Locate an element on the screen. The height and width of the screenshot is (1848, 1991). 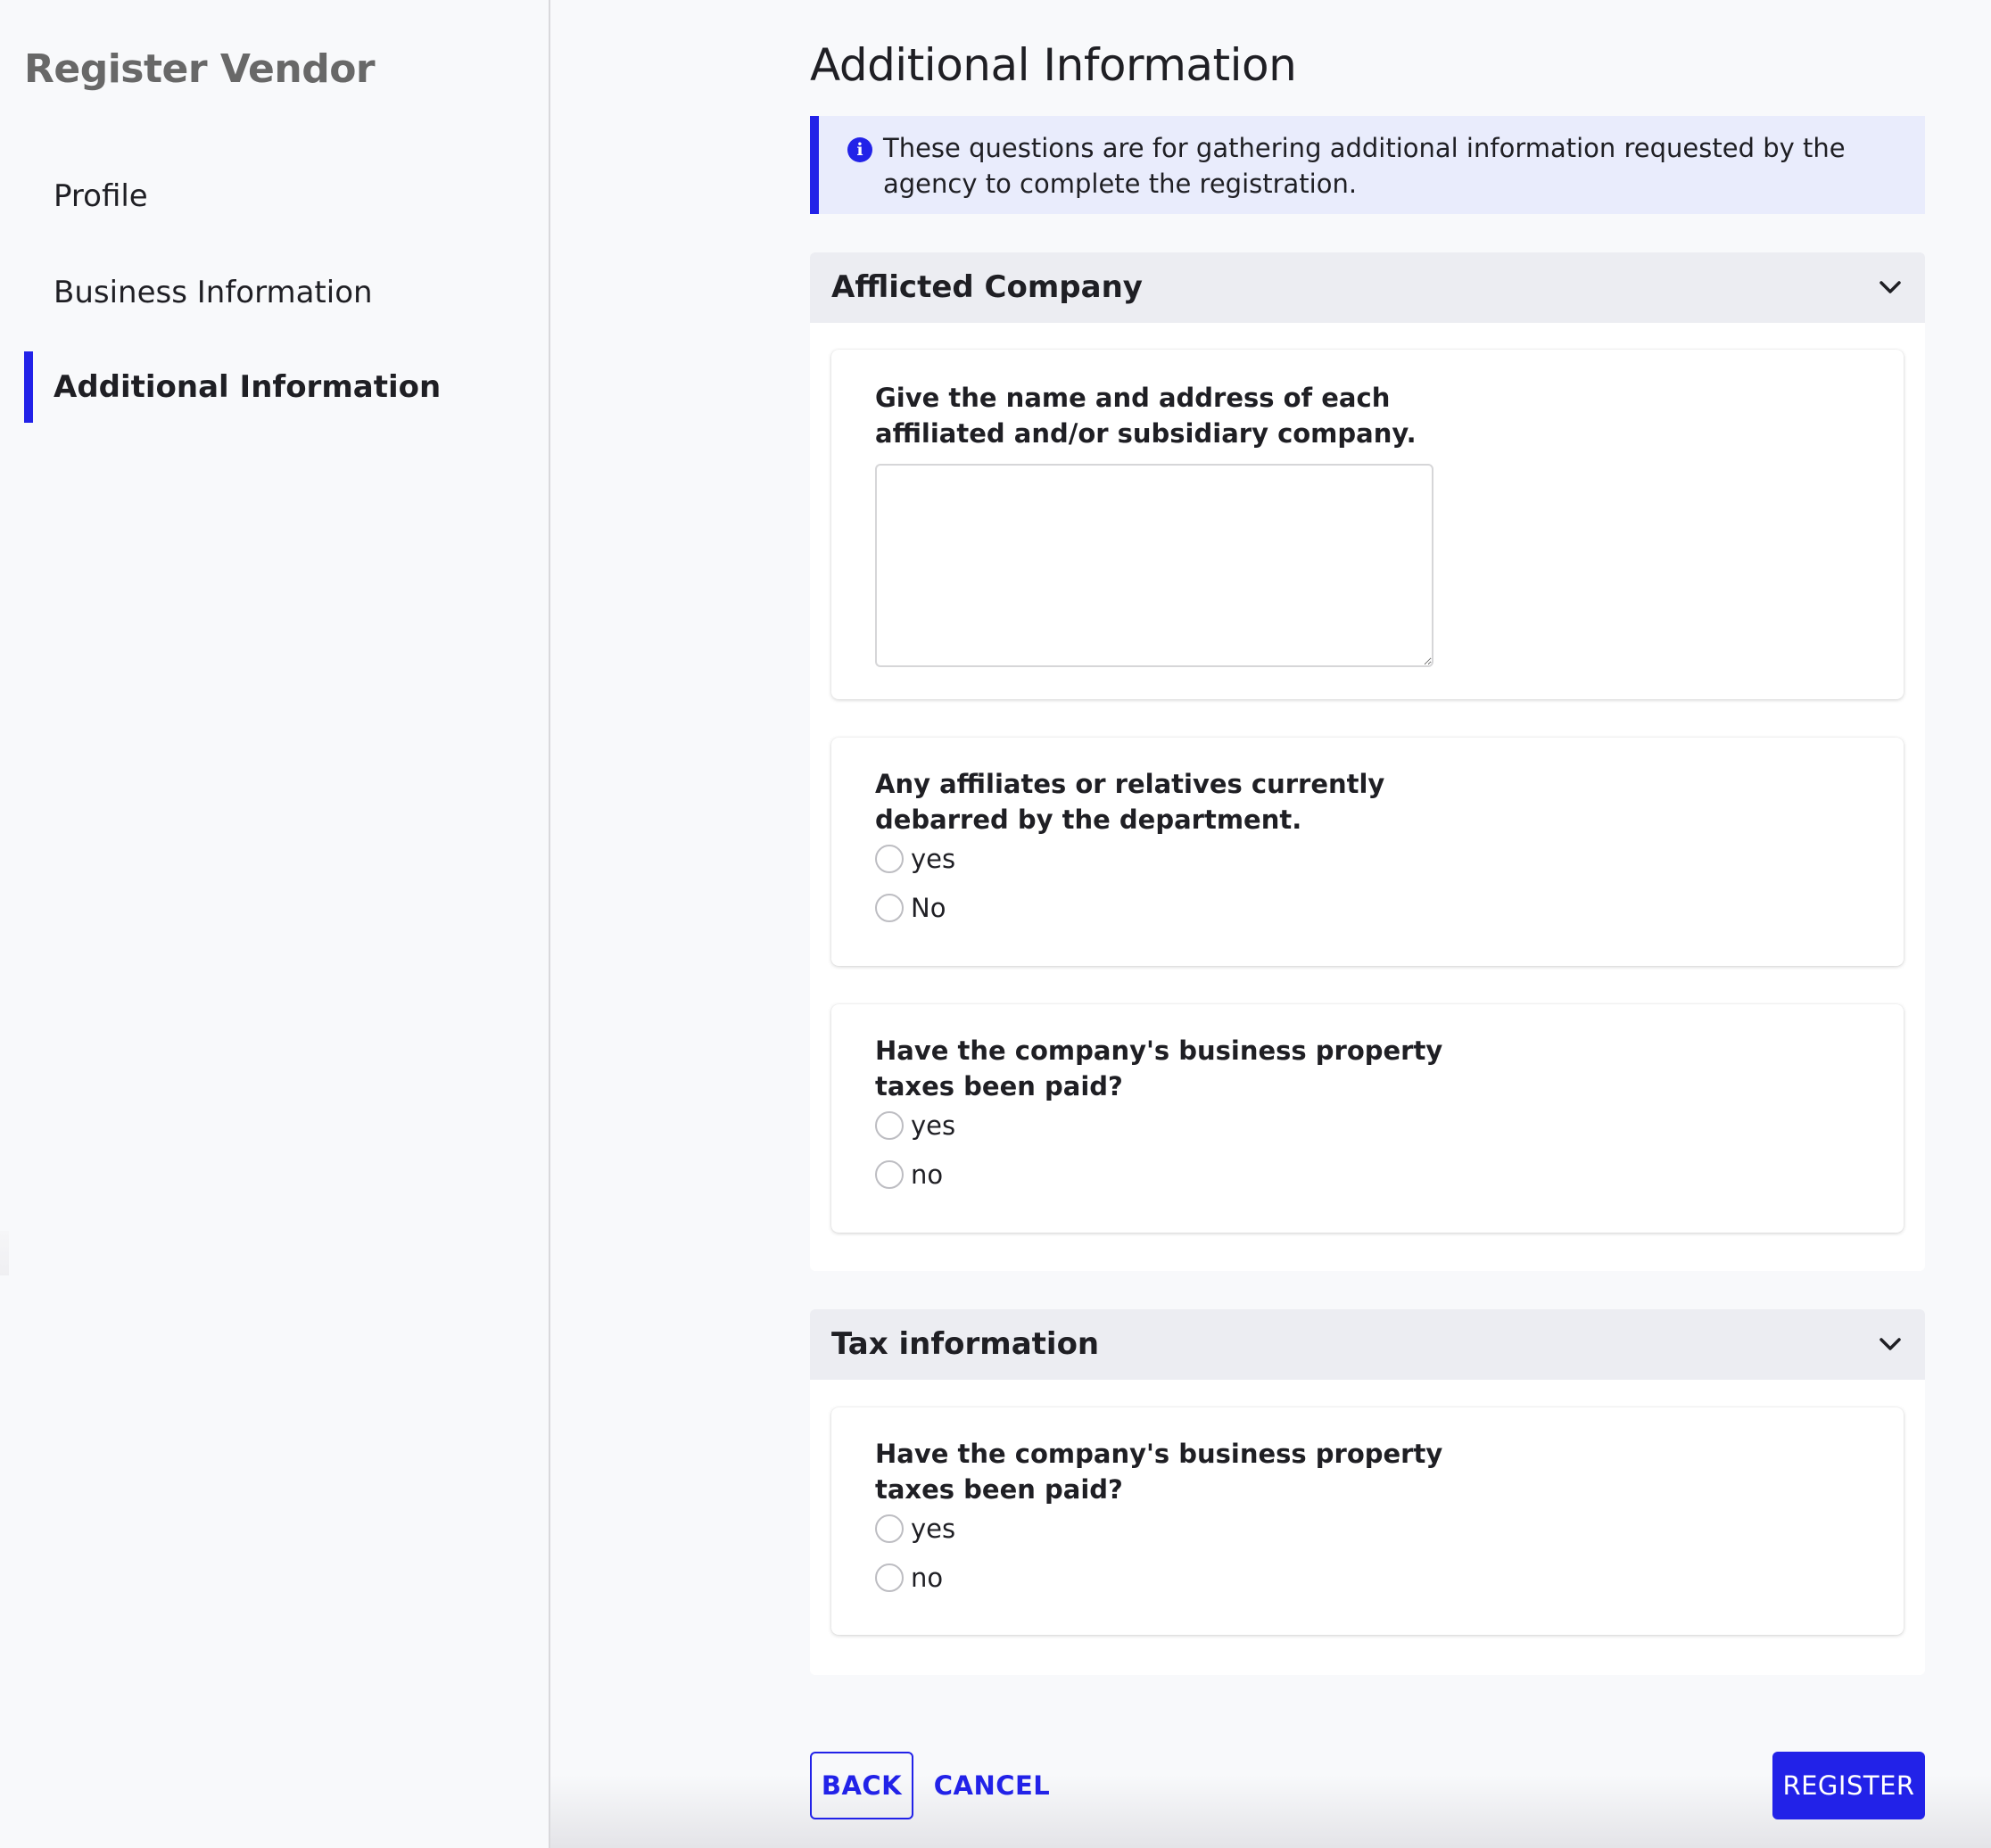
sidebar-divider is located at coordinates (550, 924).